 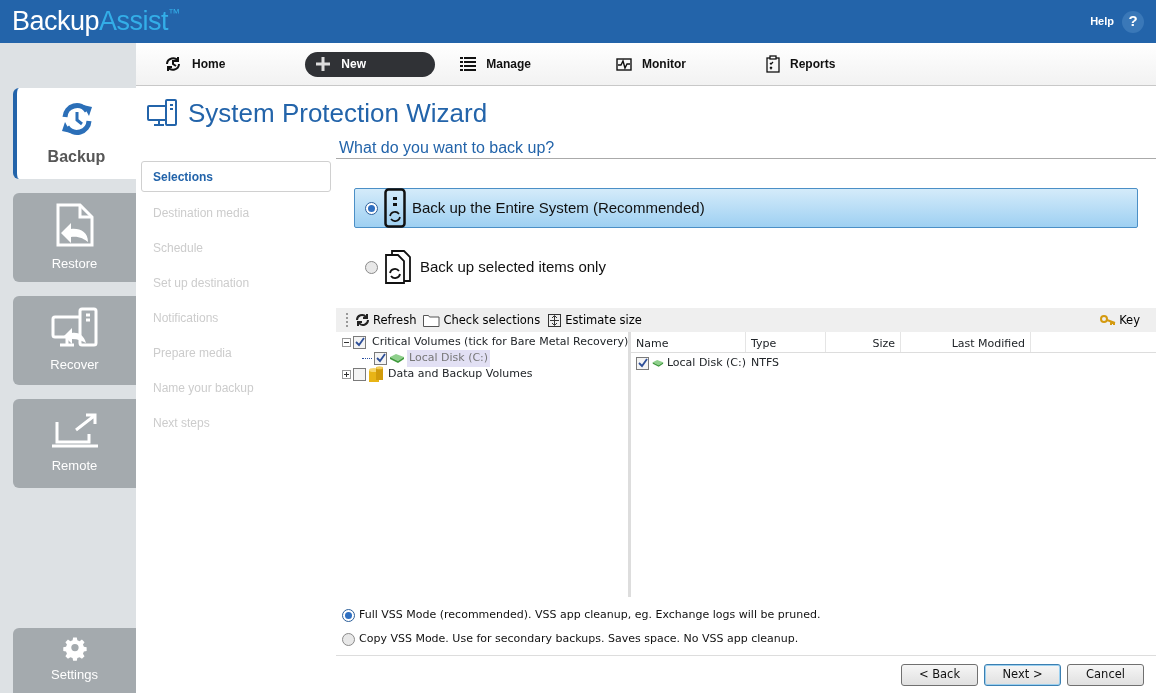 I want to click on folder-icon, so click(x=432, y=320).